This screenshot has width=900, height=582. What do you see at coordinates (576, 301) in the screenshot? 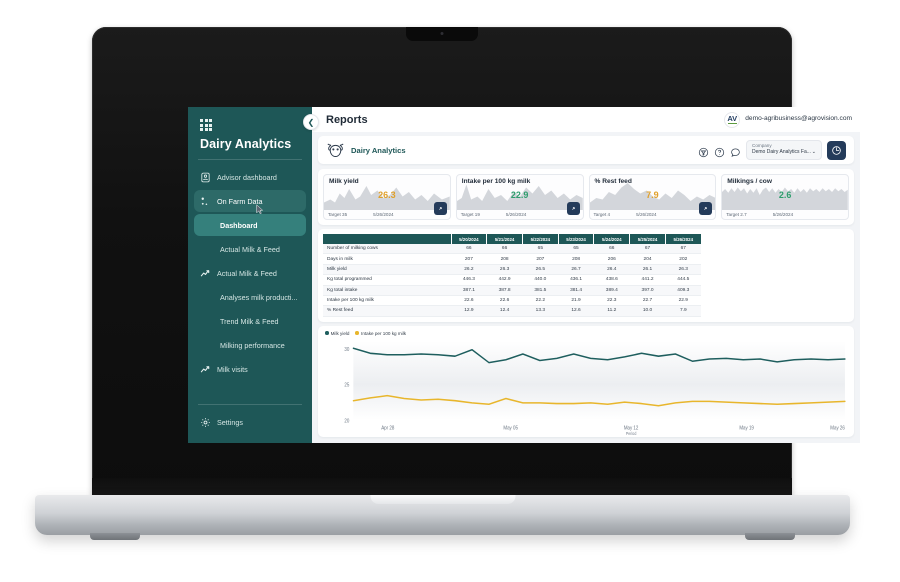
I see `cell: 21.9` at bounding box center [576, 301].